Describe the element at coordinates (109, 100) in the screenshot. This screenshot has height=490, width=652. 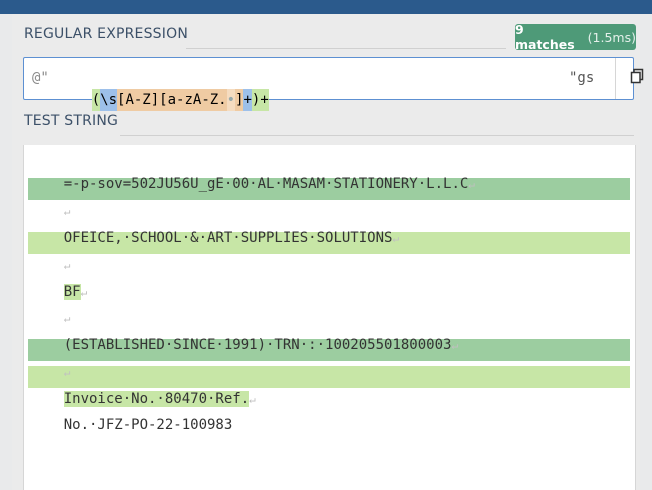
I see `regex-token: \s` at that location.